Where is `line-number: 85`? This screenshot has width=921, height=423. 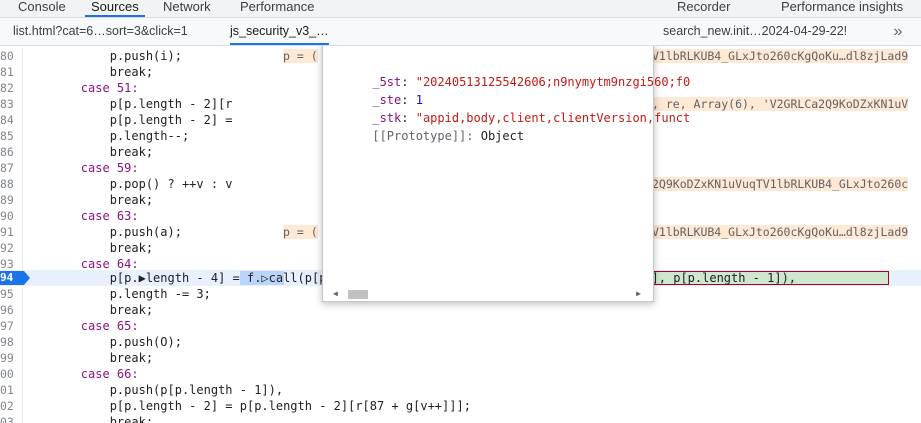
line-number: 85 is located at coordinates (11, 136).